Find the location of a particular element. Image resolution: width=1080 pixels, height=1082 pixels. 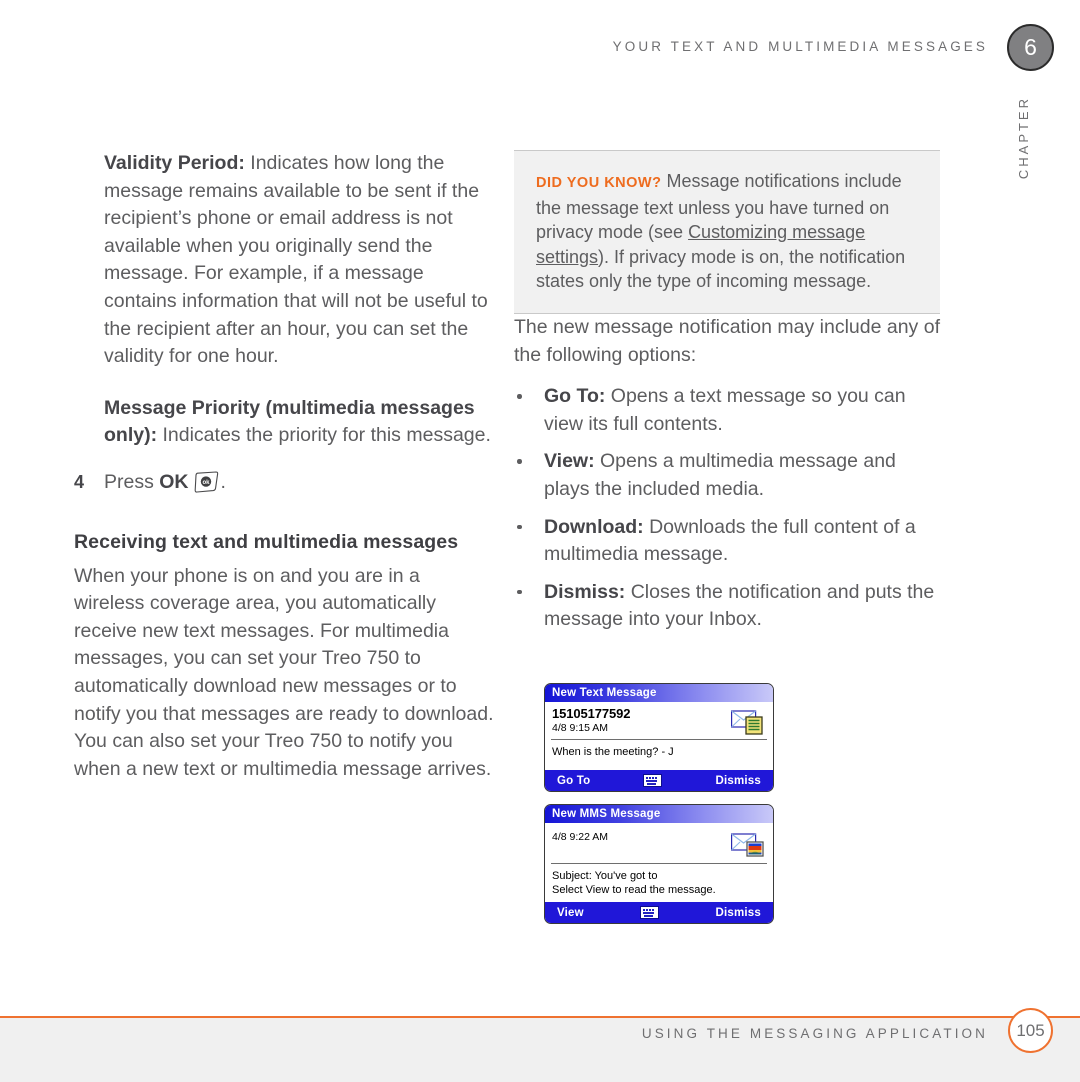

softkey-view: View is located at coordinates (570, 913).